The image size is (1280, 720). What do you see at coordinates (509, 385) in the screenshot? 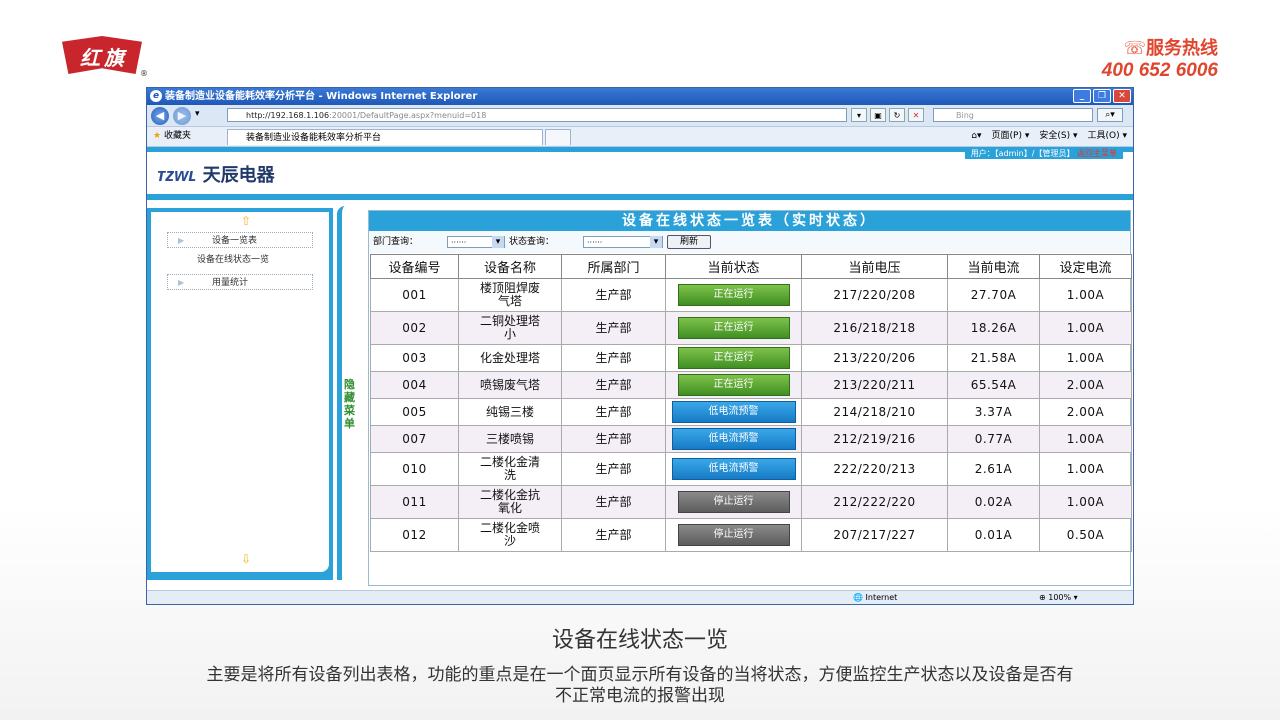
I see `device-name-text: 喷锡废气塔` at bounding box center [509, 385].